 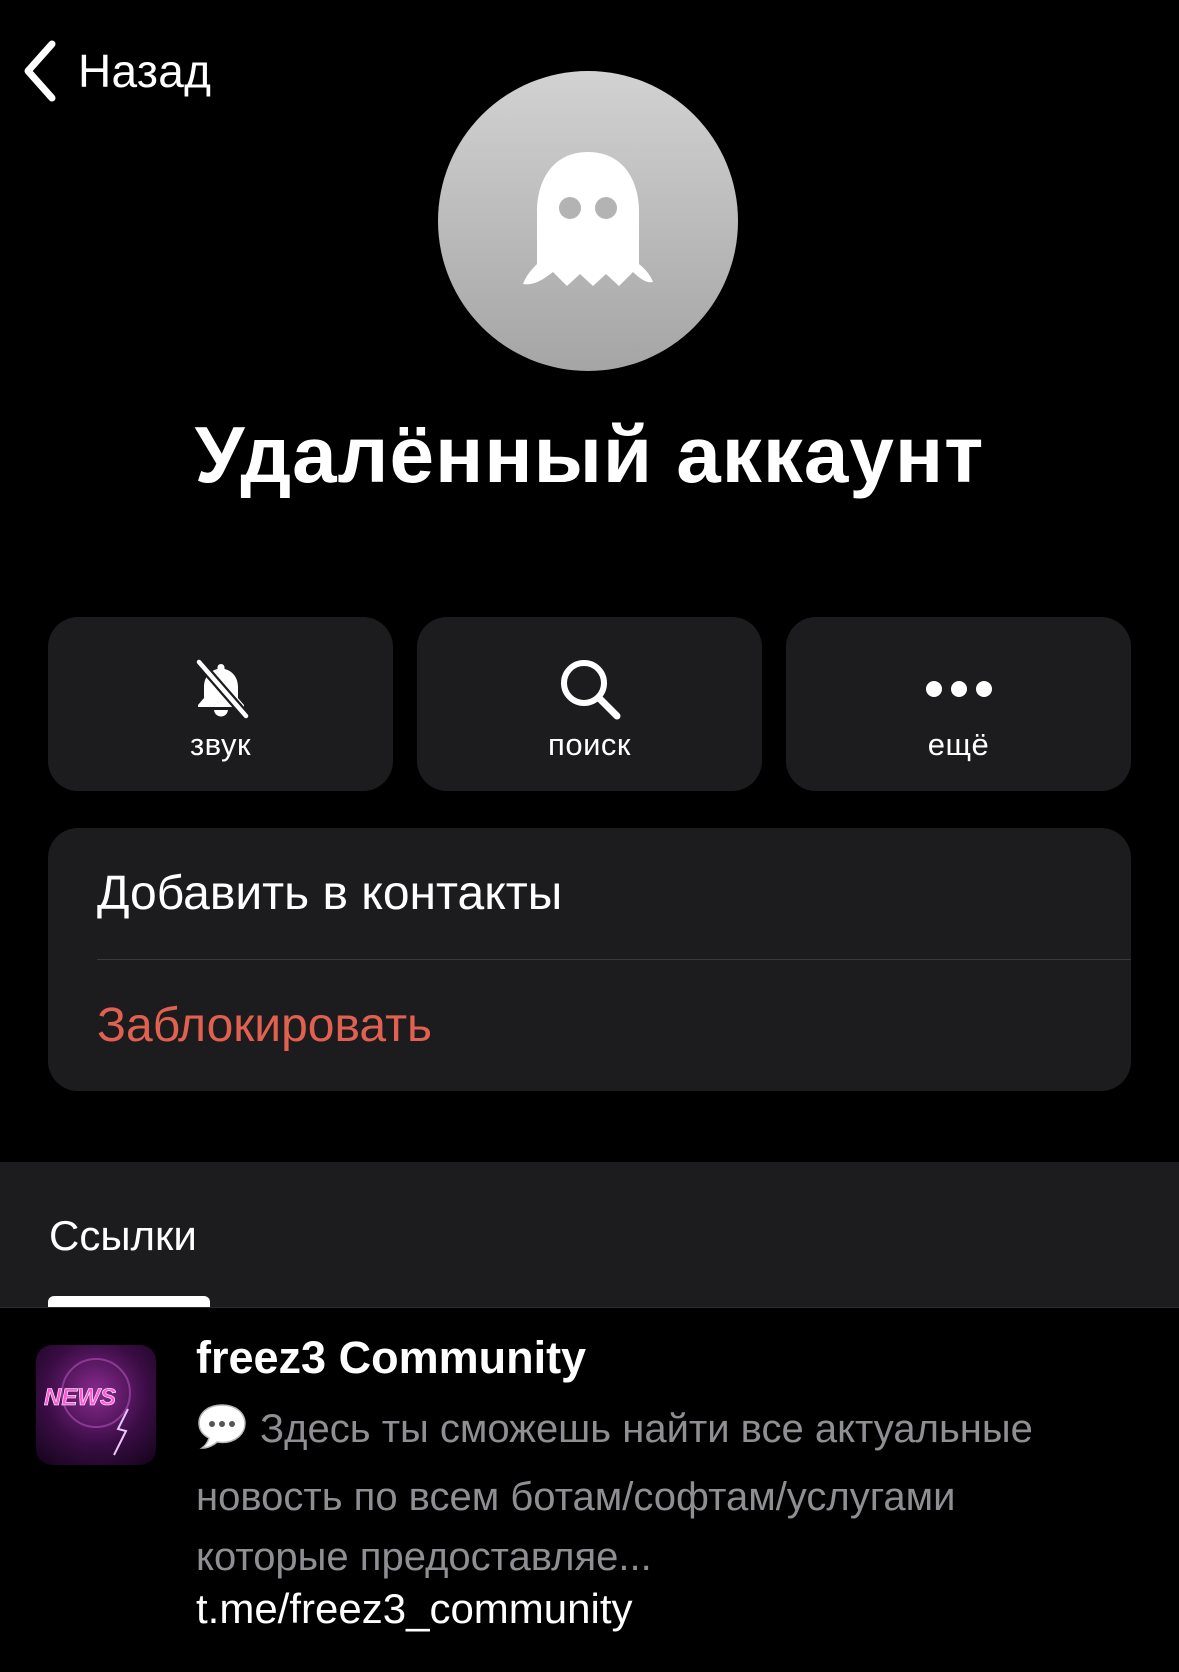 I want to click on action-buttons: звук поиск ещё, so click(x=589, y=704).